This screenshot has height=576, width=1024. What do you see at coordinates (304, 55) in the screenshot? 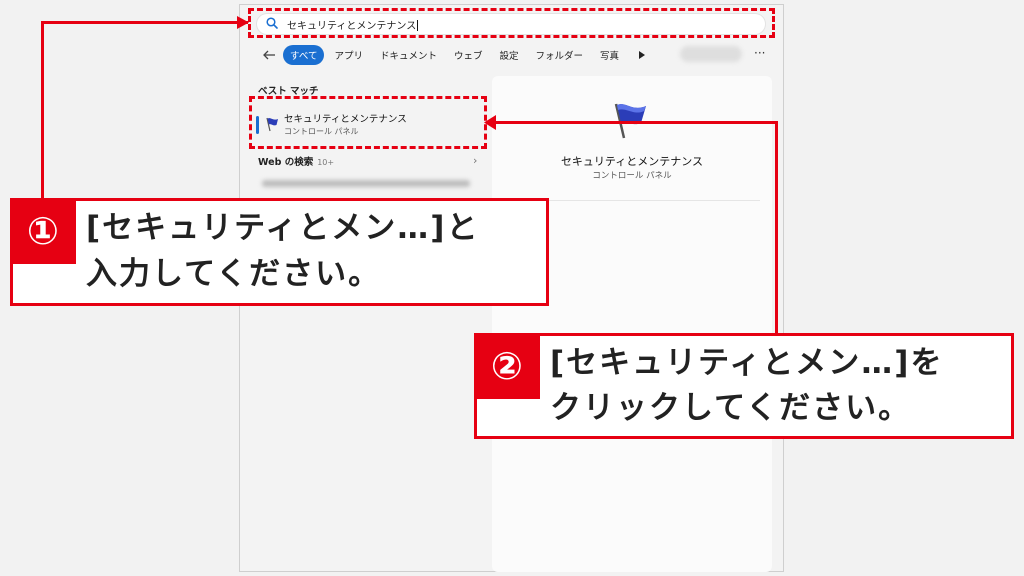
I see `tab-all: すべて` at bounding box center [304, 55].